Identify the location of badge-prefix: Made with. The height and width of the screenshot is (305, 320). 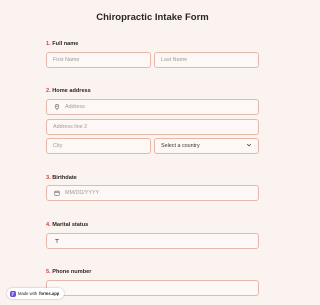
(28, 293).